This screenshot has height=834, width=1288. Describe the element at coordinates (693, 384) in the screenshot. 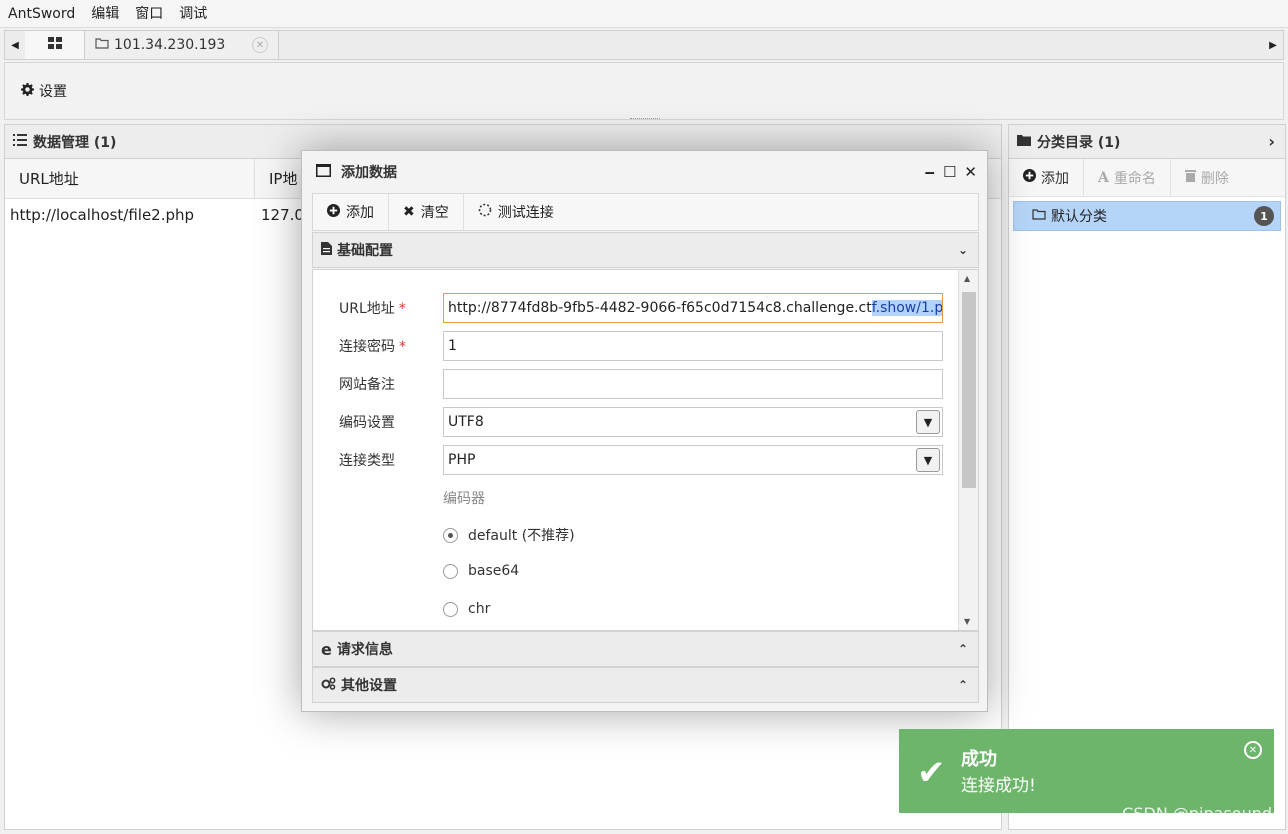

I see `note-input` at that location.